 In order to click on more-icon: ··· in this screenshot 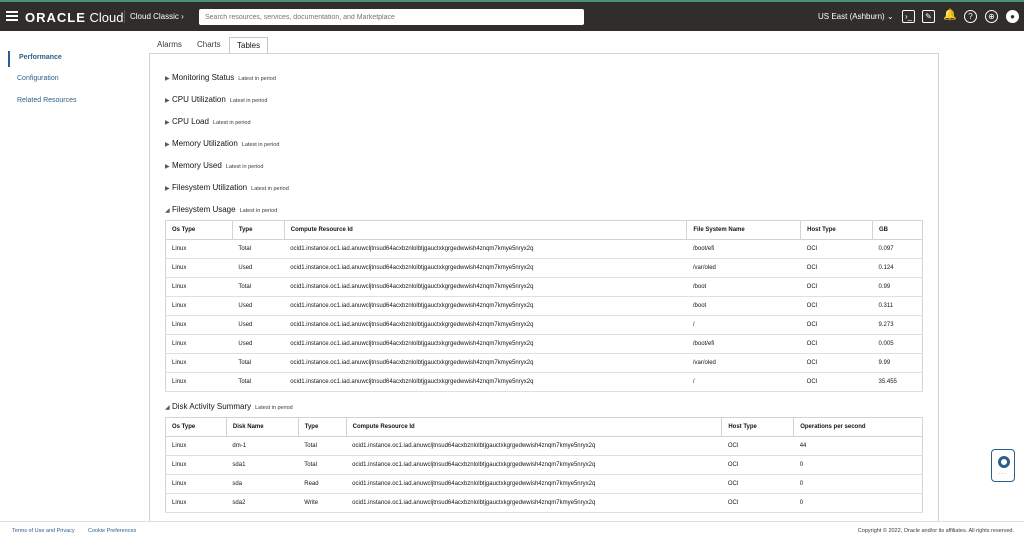, I will do `click(1002, 474)`.